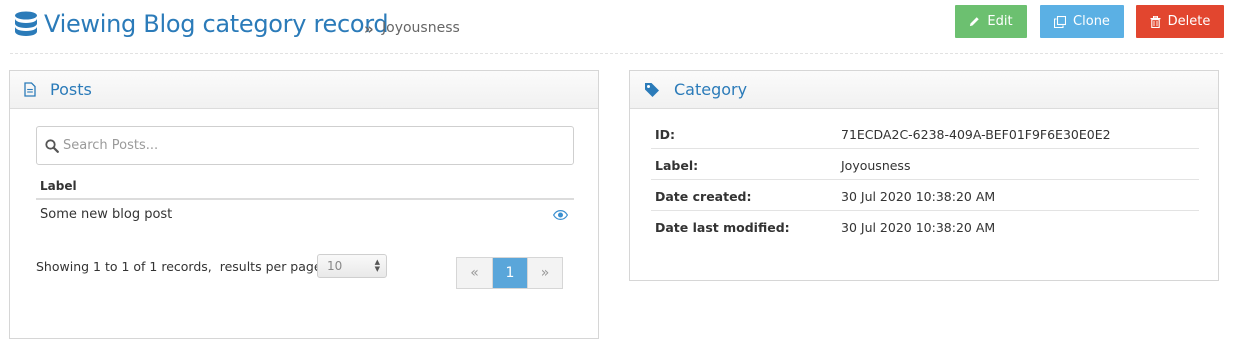  What do you see at coordinates (1000, 21) in the screenshot?
I see `edit-button-label: Edit` at bounding box center [1000, 21].